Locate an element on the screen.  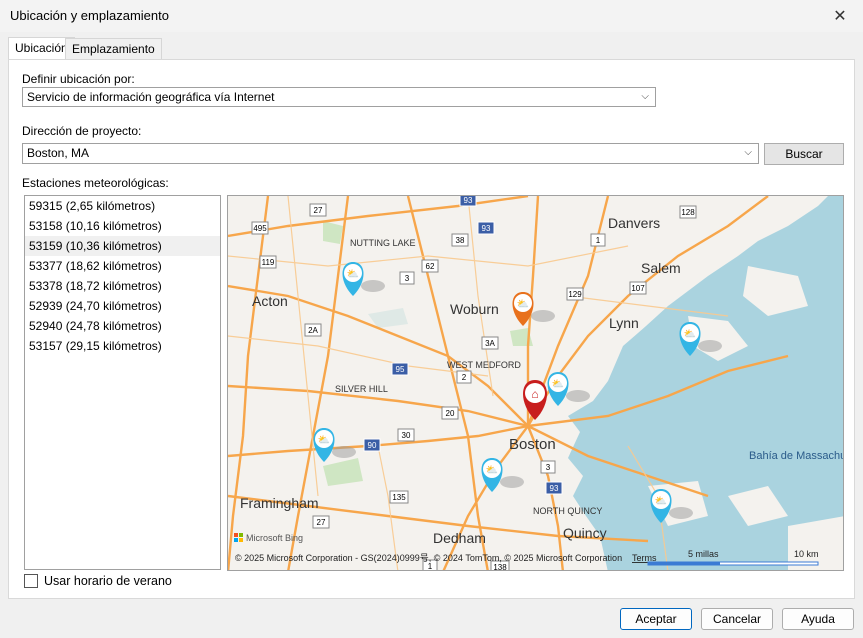
place-lynn: Lynn is located at coordinates (624, 323).